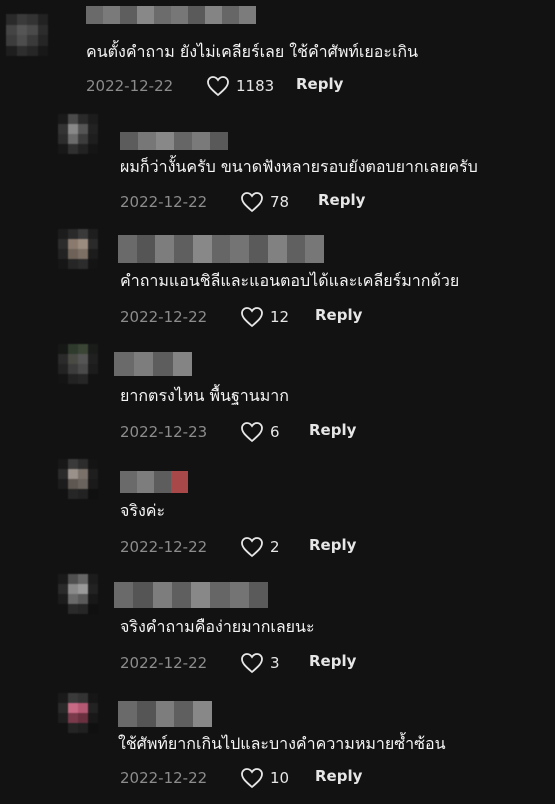 This screenshot has width=555, height=804. Describe the element at coordinates (280, 317) in the screenshot. I see `like-count: 12` at that location.